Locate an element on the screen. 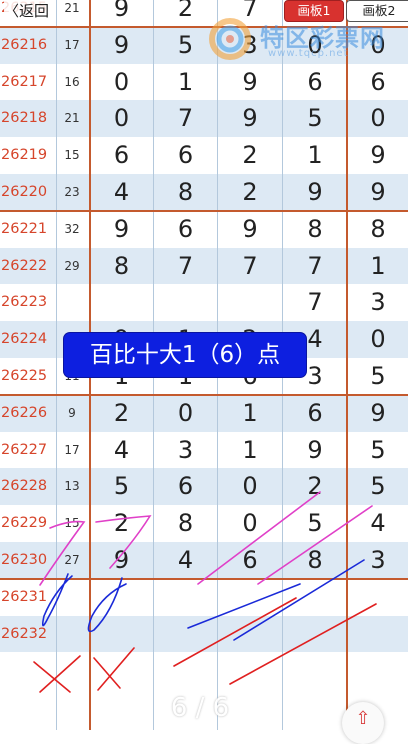 The height and width of the screenshot is (744, 408). site-logo-watermark: 特区彩票网 www.tqcp.net is located at coordinates (306, 40).